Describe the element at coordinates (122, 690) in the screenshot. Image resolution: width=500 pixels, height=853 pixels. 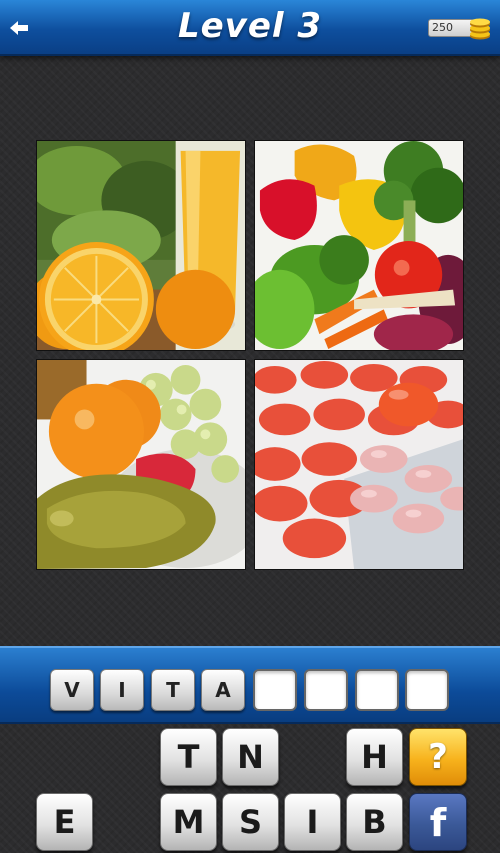
I see `answer-slot-2: I` at that location.